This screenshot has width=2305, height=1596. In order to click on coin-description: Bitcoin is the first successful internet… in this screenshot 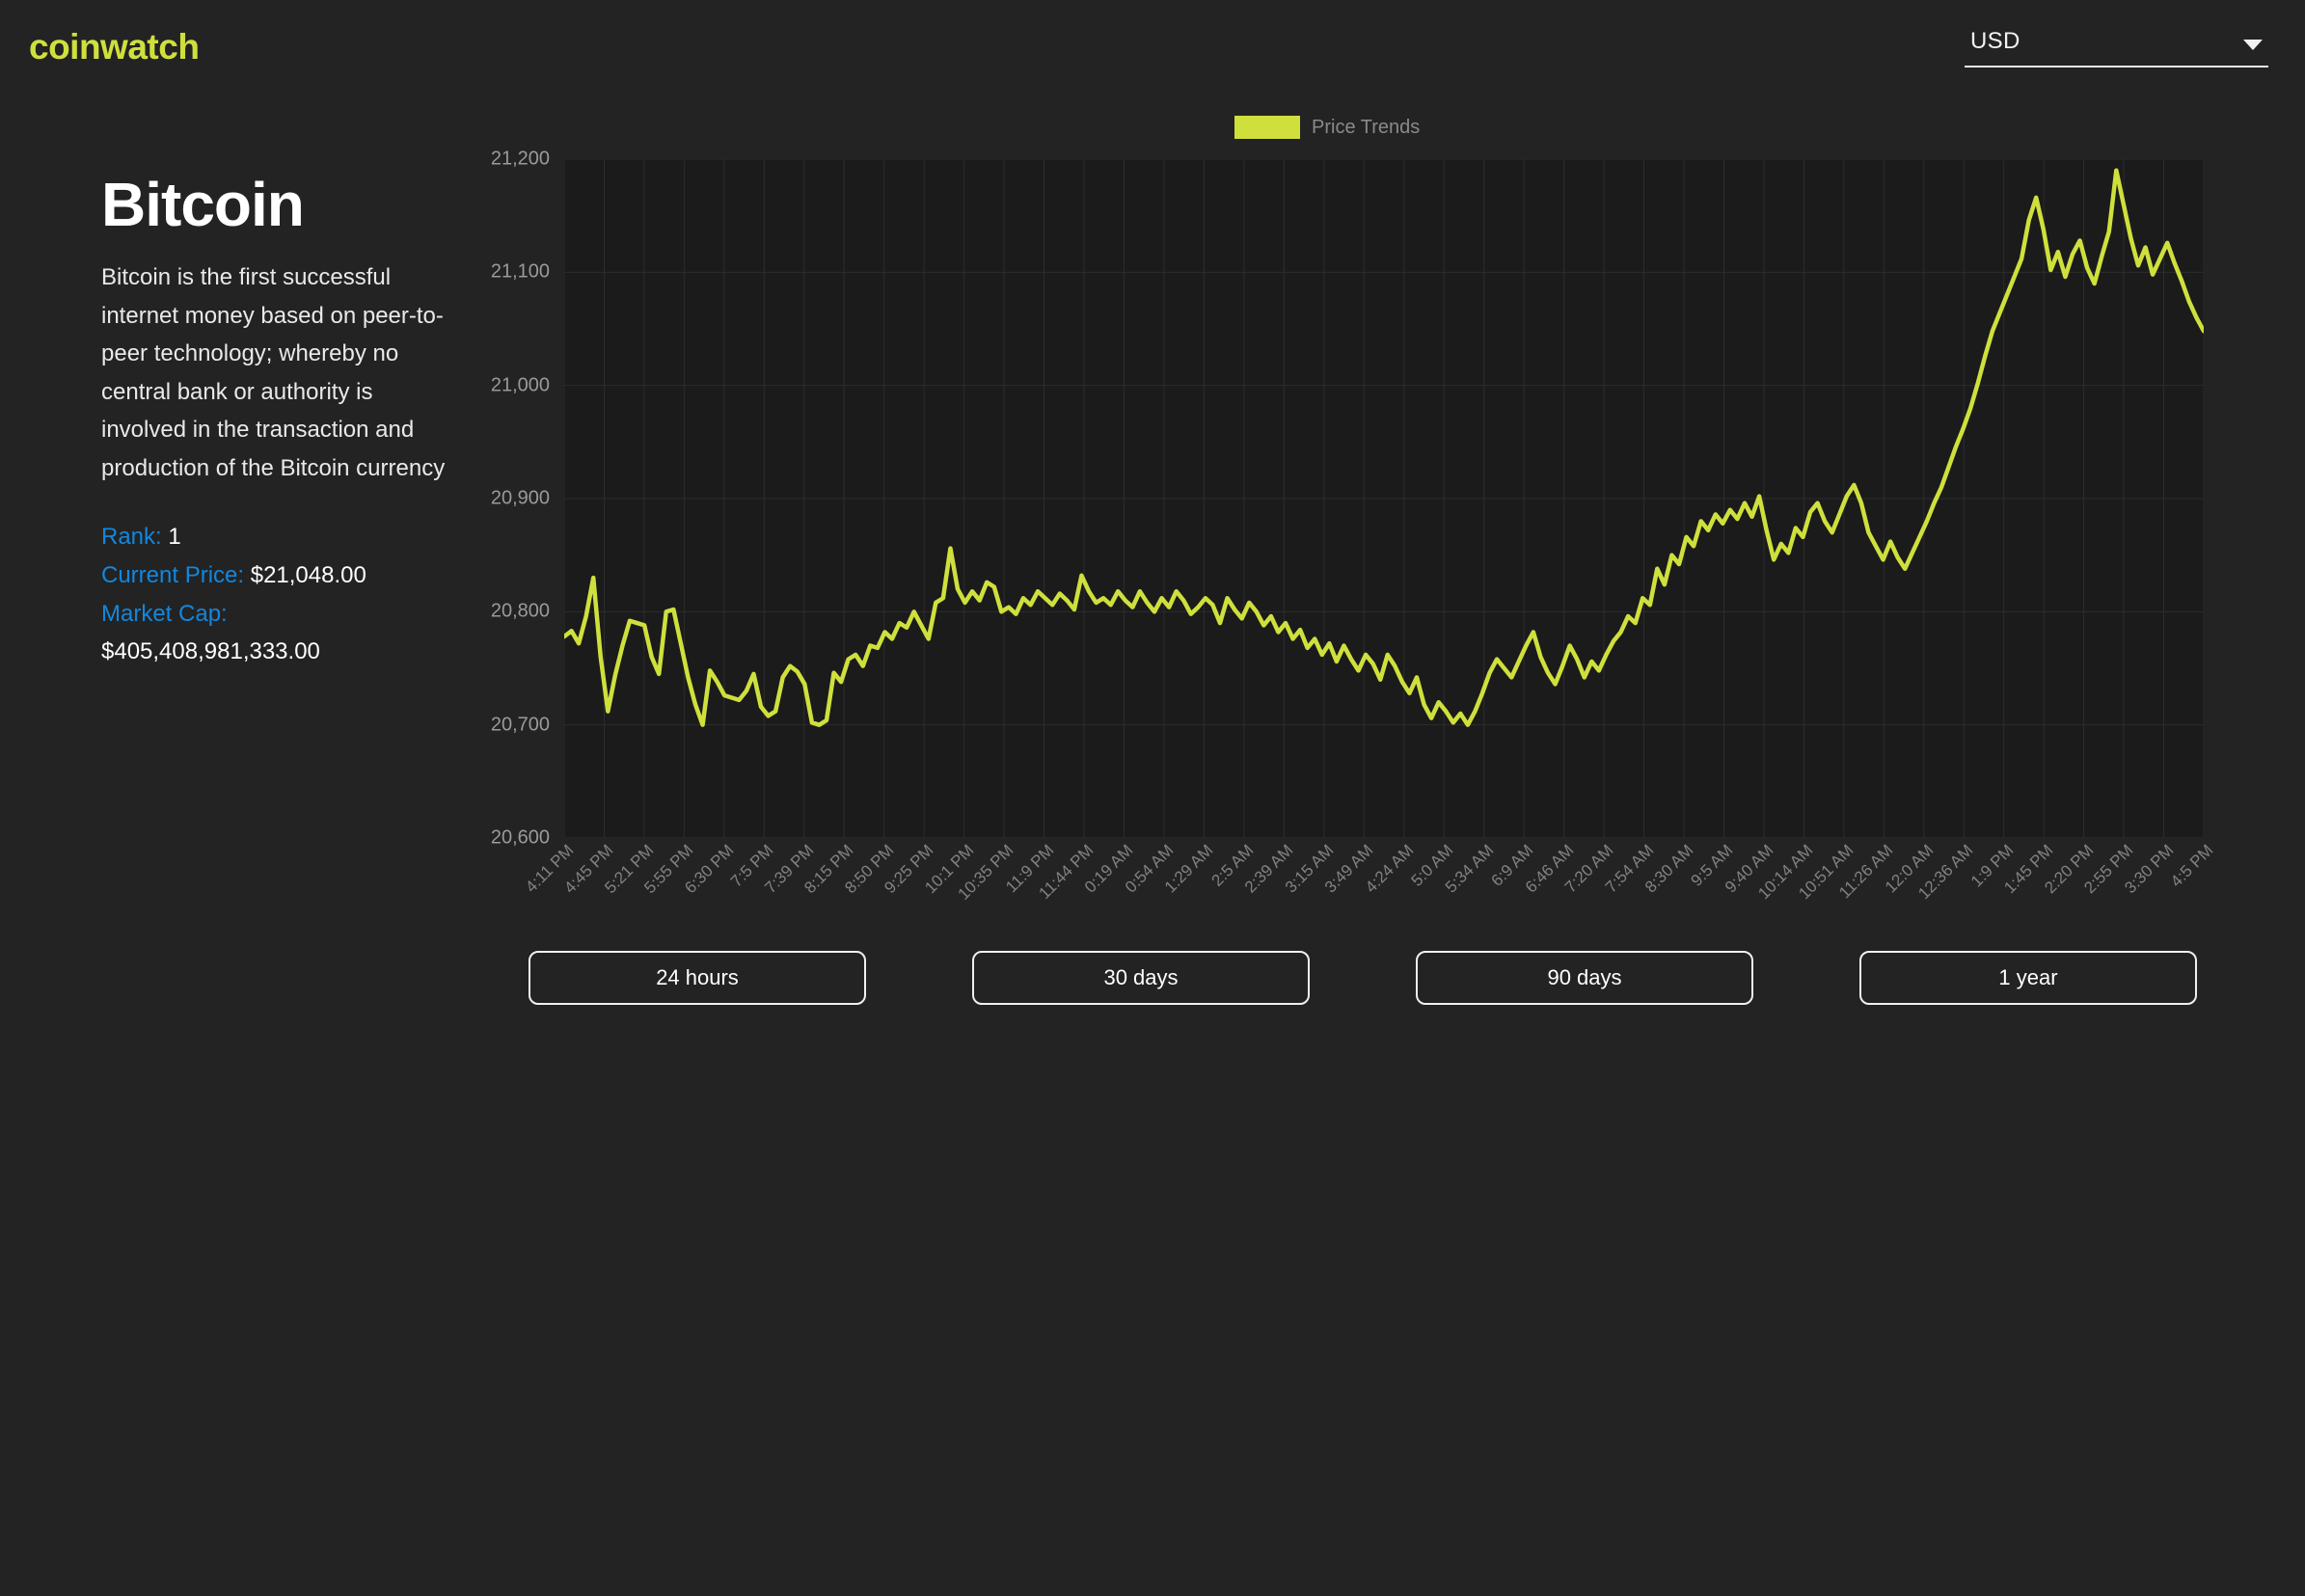, I will do `click(273, 373)`.